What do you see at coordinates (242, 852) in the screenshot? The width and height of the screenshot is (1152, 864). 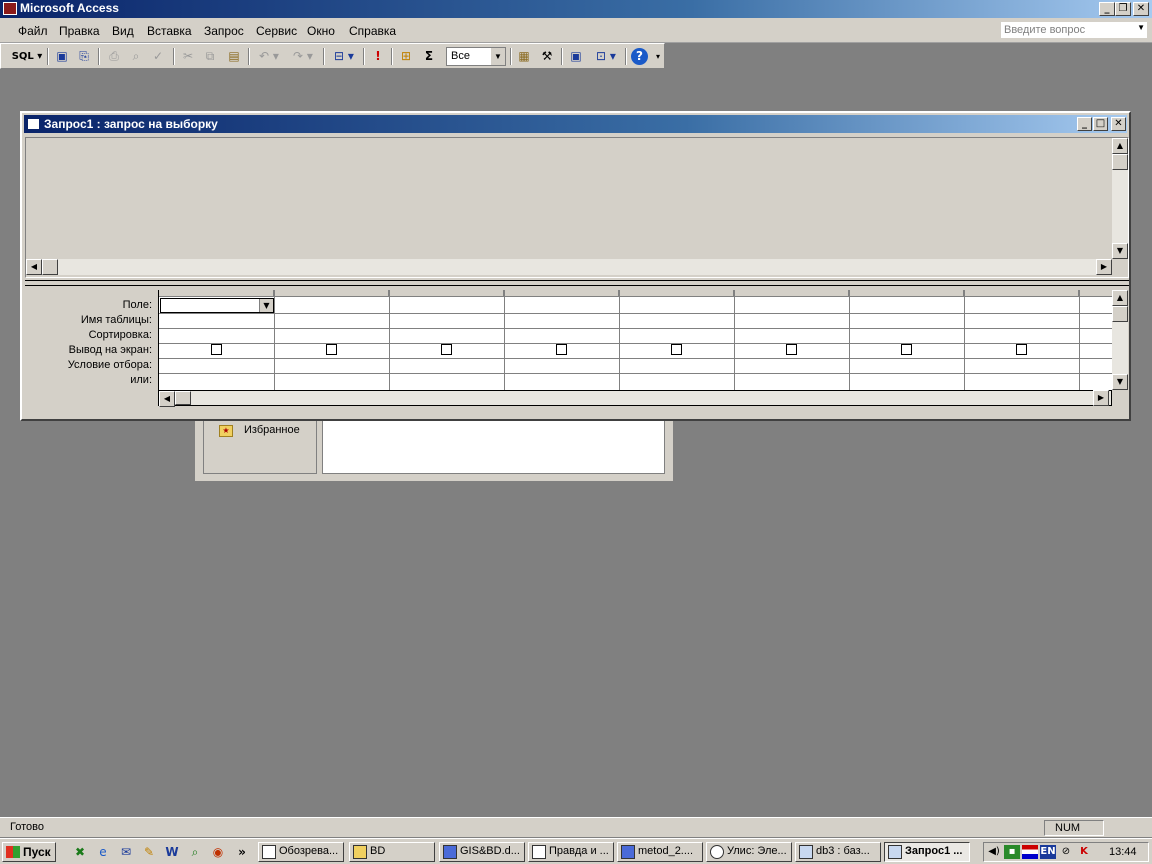 I see `more-launch-icon: »` at bounding box center [242, 852].